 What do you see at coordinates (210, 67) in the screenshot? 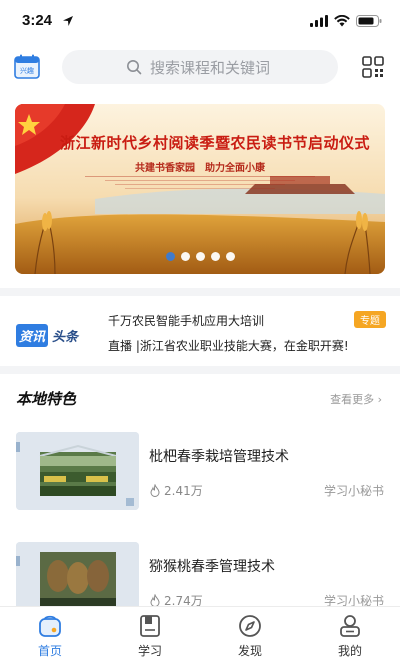
I see `search-placeholder: 搜索课程和关键词` at bounding box center [210, 67].